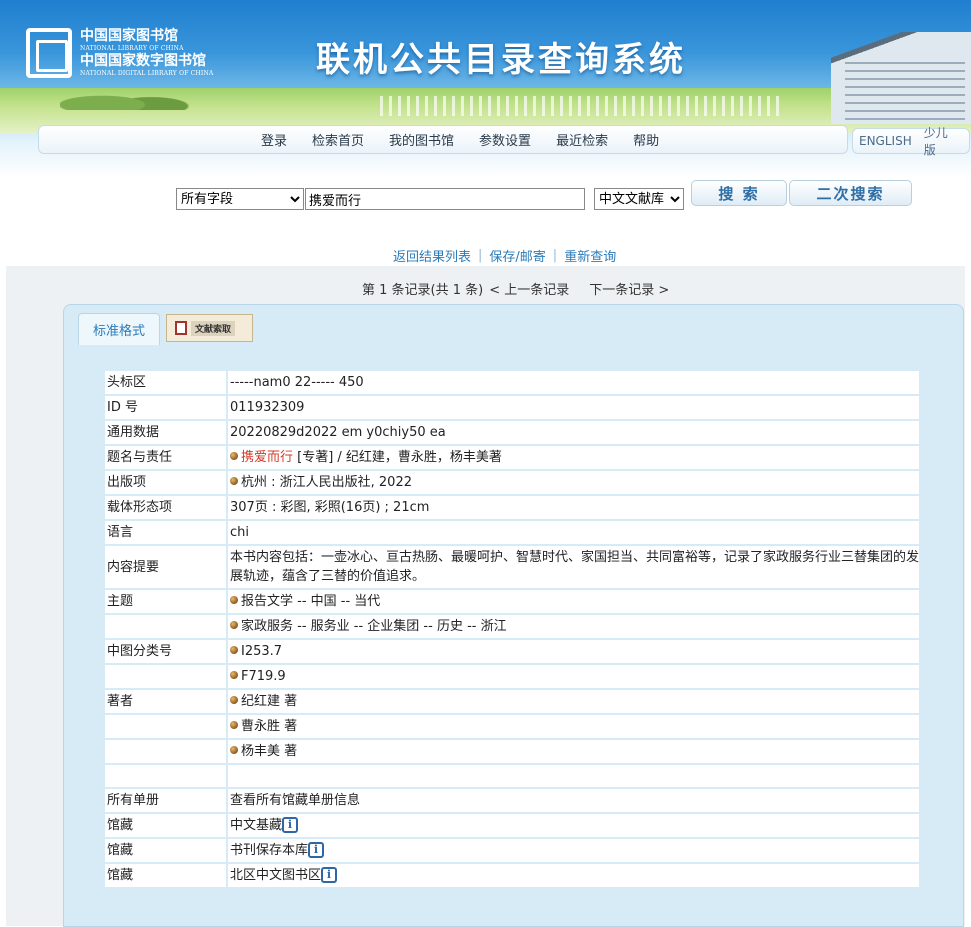 Image resolution: width=971 pixels, height=927 pixels. Describe the element at coordinates (119, 329) in the screenshot. I see `tab-standard-format: 标准格式` at that location.